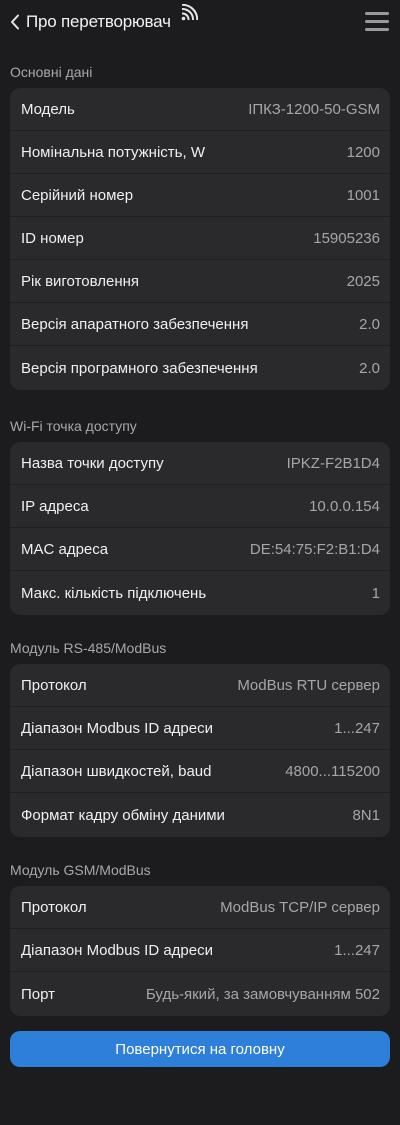  Describe the element at coordinates (314, 109) in the screenshot. I see `row-value: ІПКЗ-1200-50-GSM` at that location.